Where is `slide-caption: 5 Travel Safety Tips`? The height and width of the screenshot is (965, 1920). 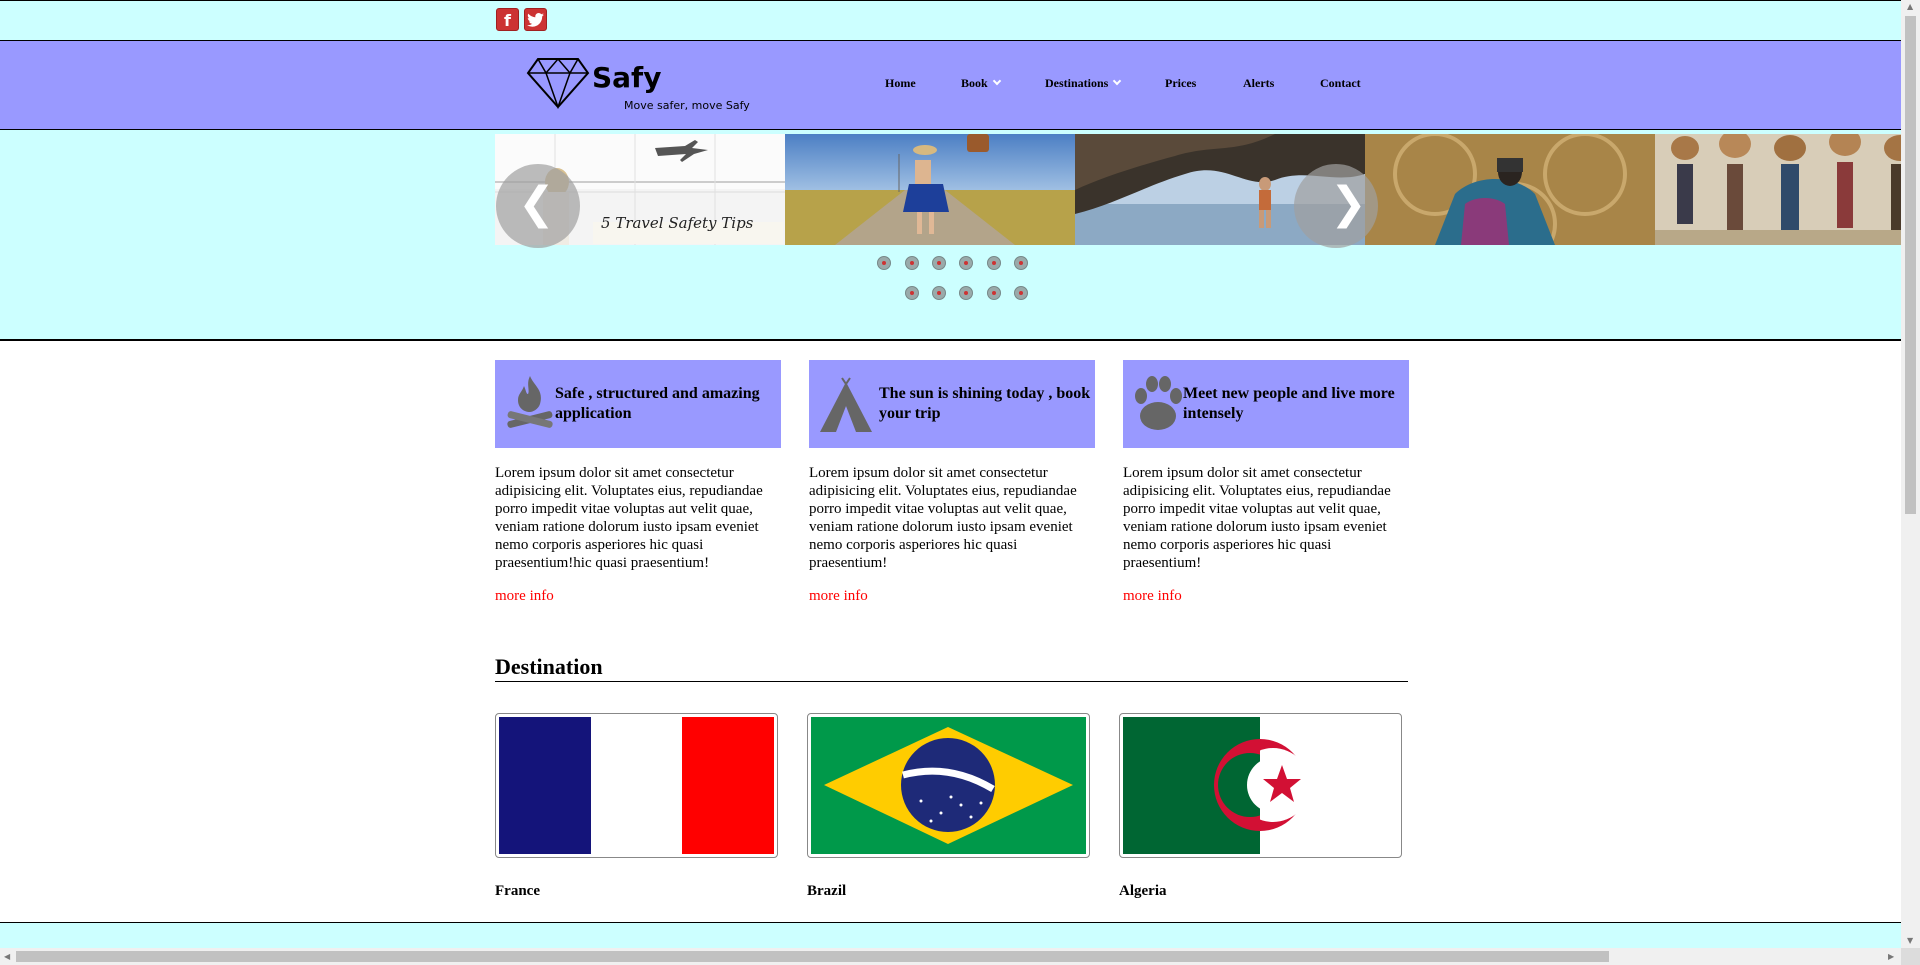 slide-caption: 5 Travel Safety Tips is located at coordinates (677, 223).